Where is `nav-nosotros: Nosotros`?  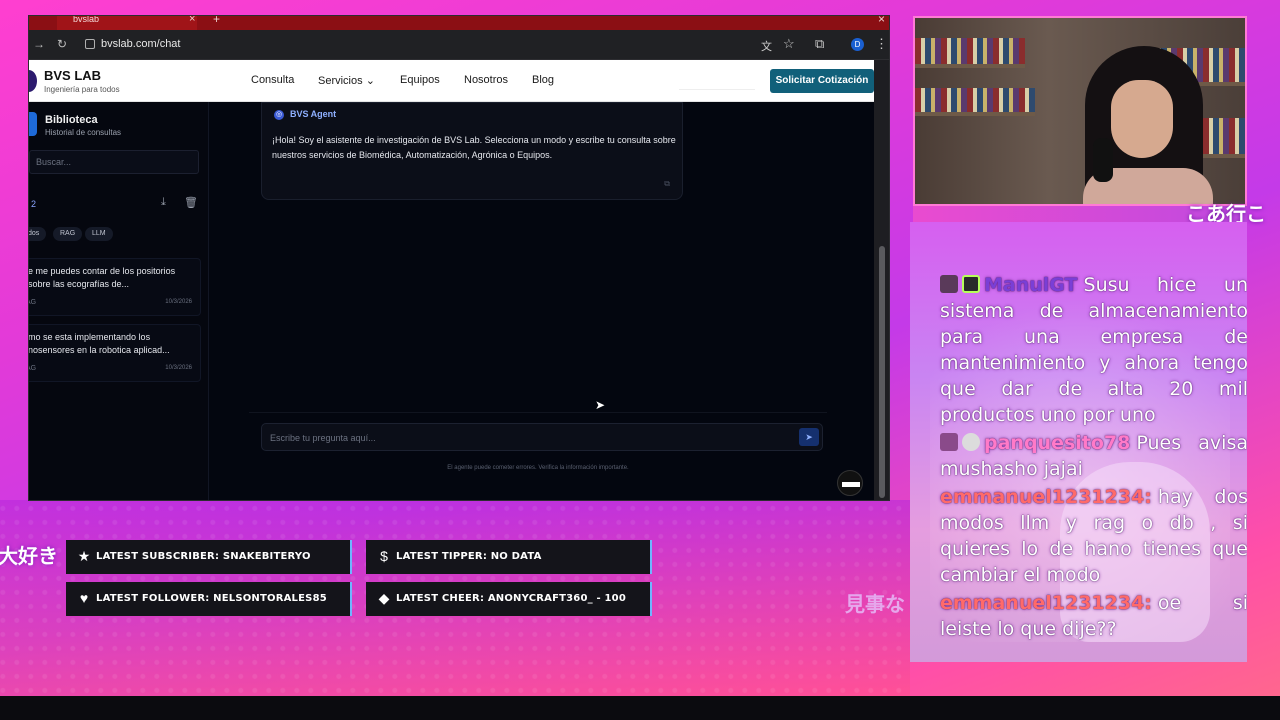 nav-nosotros: Nosotros is located at coordinates (486, 80).